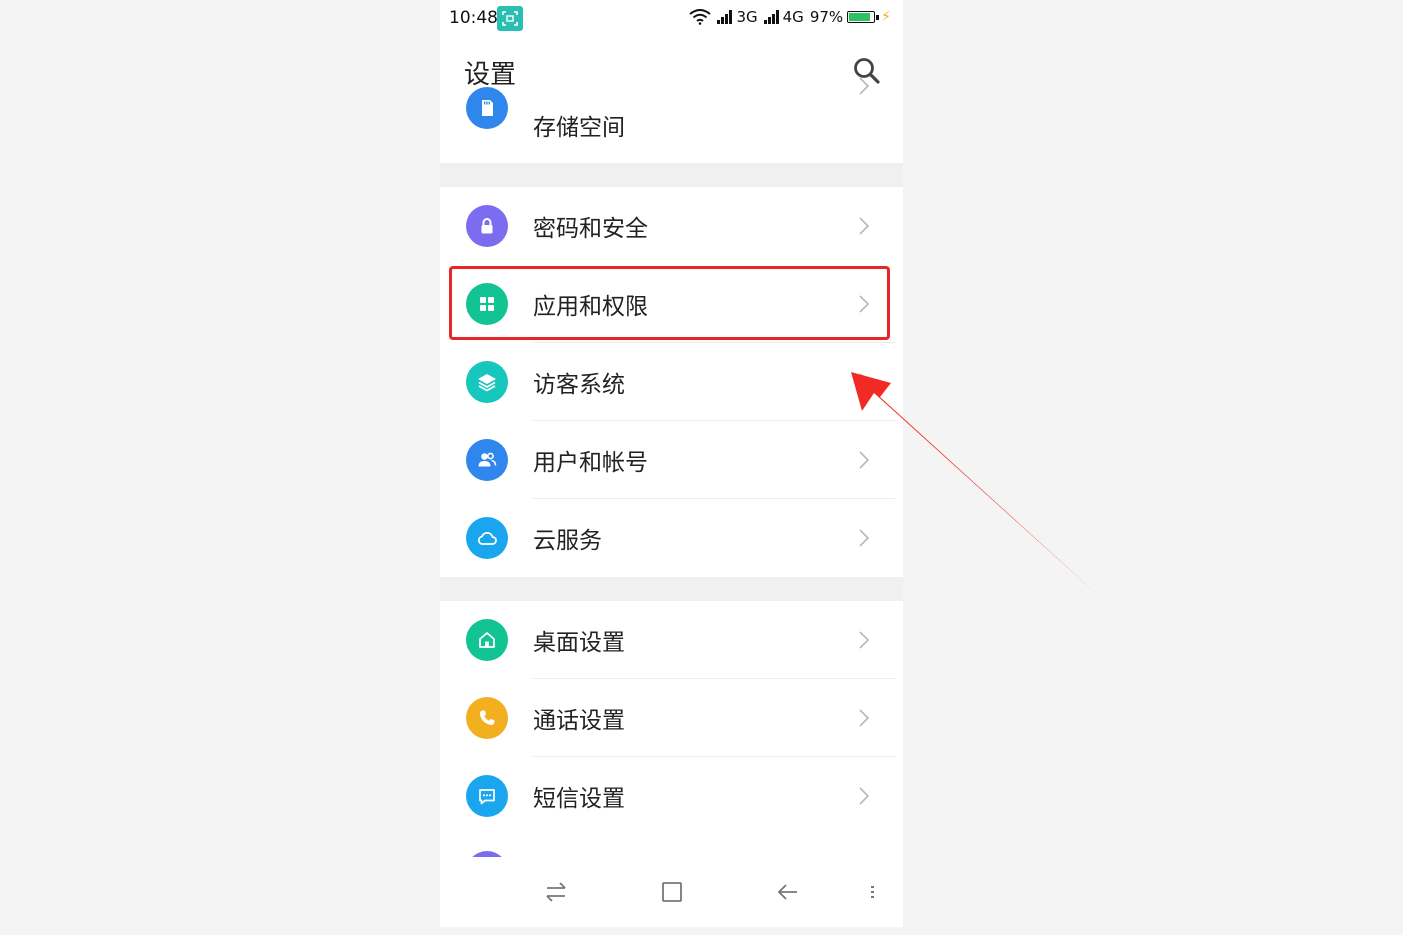 Image resolution: width=1403 pixels, height=935 pixels. What do you see at coordinates (671, 226) in the screenshot?
I see `settings-item-lock: 密码和安全` at bounding box center [671, 226].